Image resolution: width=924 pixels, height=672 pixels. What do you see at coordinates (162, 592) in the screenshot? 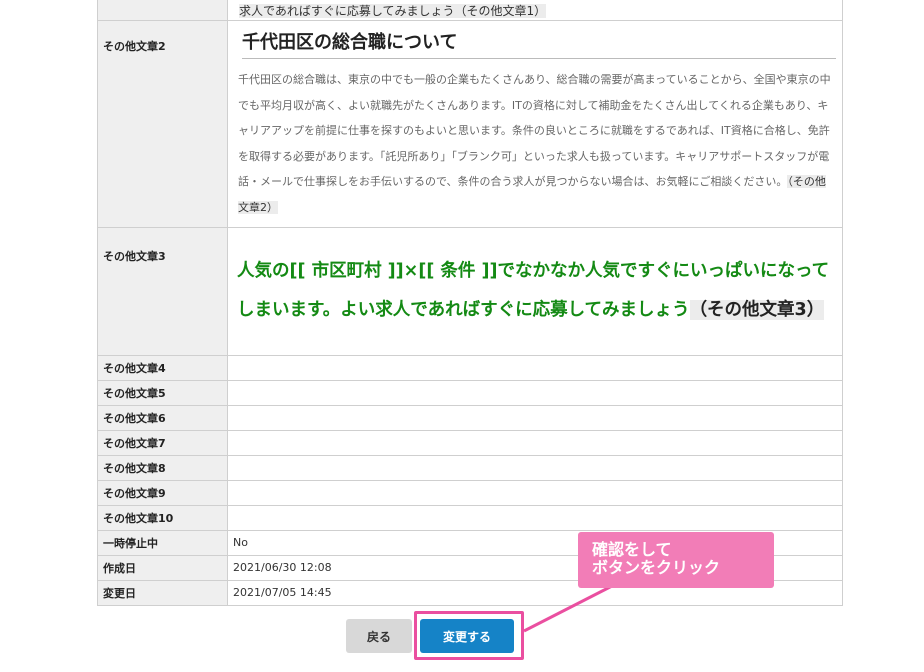
I see `row-label-updated: 変更日` at bounding box center [162, 592].